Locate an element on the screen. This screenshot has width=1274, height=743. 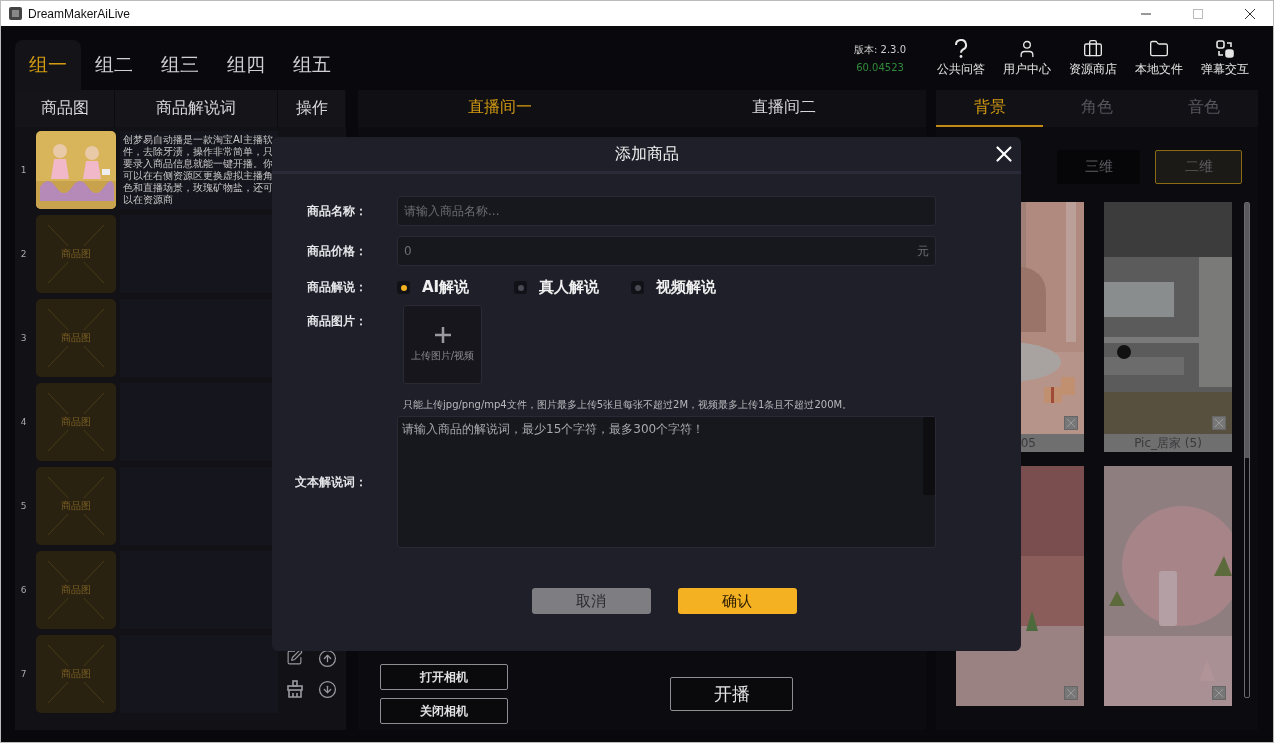
group-tab: 组五 is located at coordinates (312, 65).